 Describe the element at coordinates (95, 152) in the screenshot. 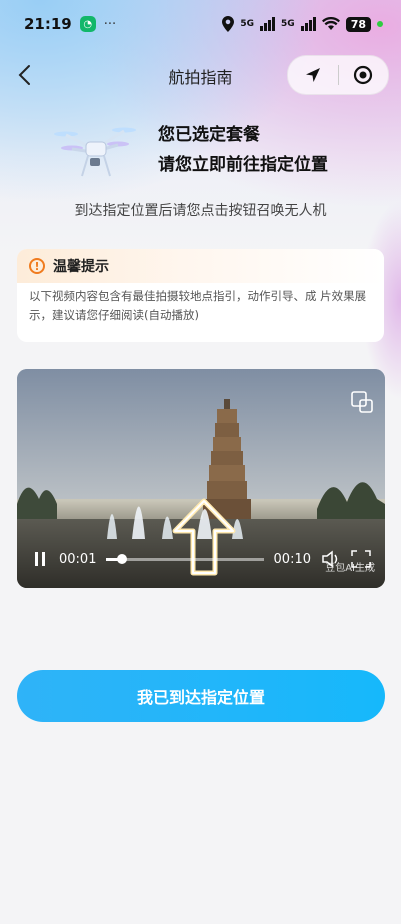

I see `drone-icon` at that location.